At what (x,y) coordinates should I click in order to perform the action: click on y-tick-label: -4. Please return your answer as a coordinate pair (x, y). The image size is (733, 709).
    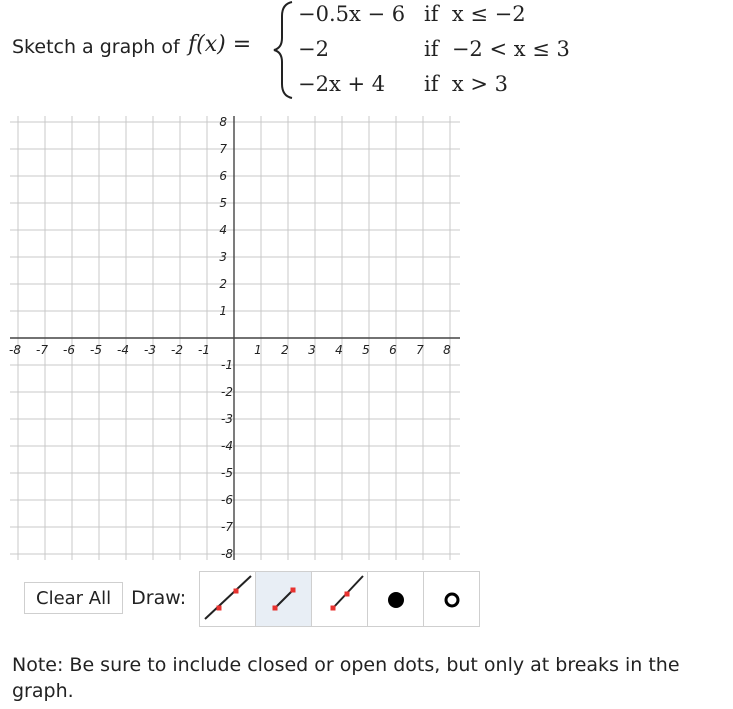
    Looking at the image, I should click on (227, 446).